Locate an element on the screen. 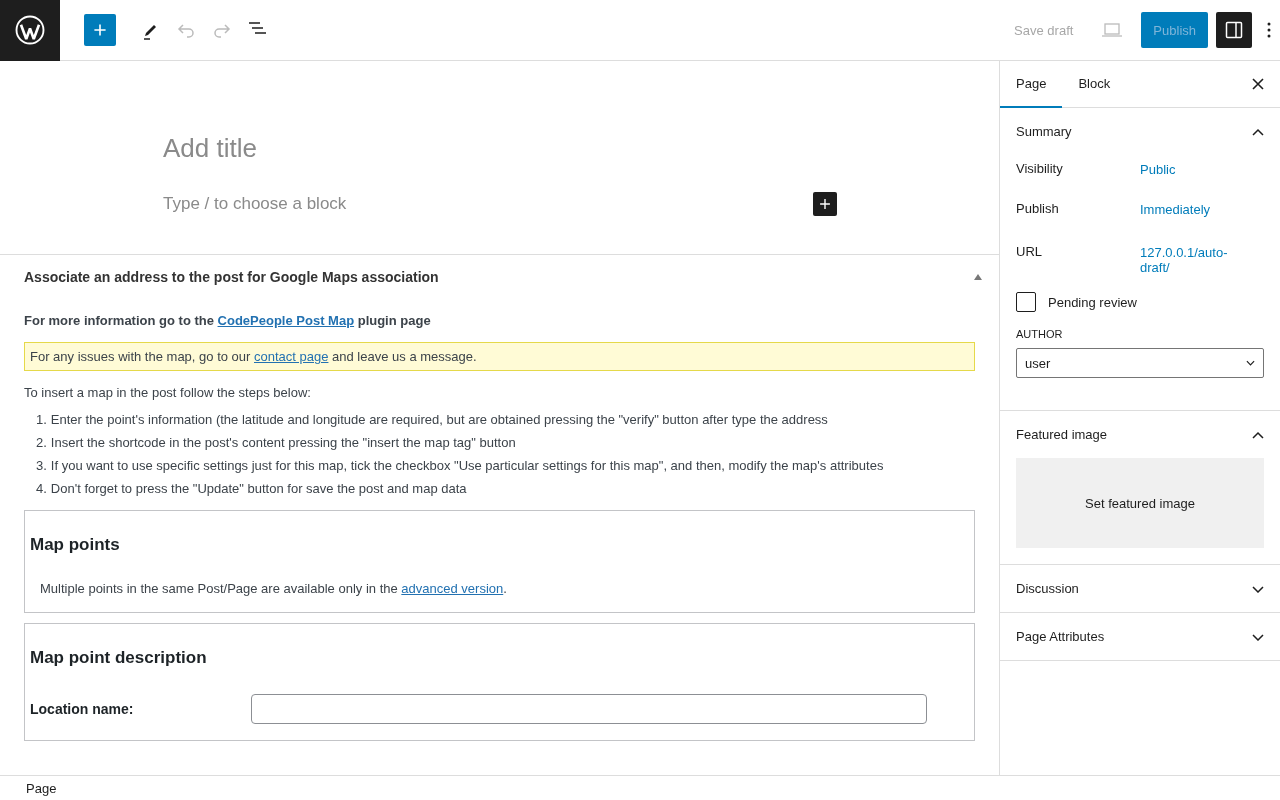 This screenshot has height=800, width=1280. add-block-button is located at coordinates (825, 204).